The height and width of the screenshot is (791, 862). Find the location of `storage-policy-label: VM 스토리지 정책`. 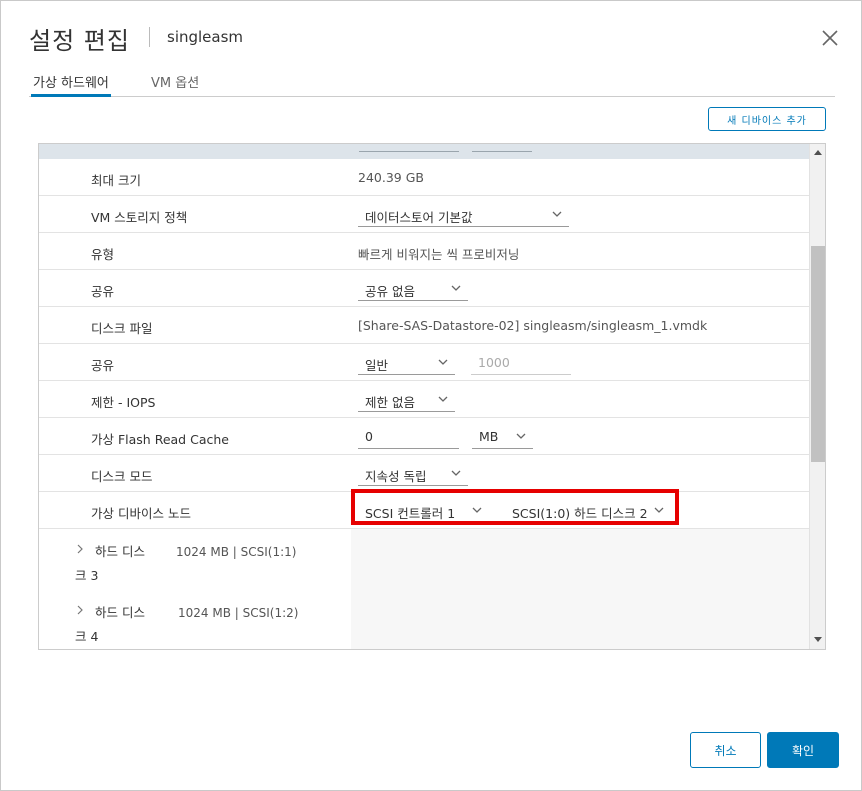

storage-policy-label: VM 스토리지 정책 is located at coordinates (139, 217).